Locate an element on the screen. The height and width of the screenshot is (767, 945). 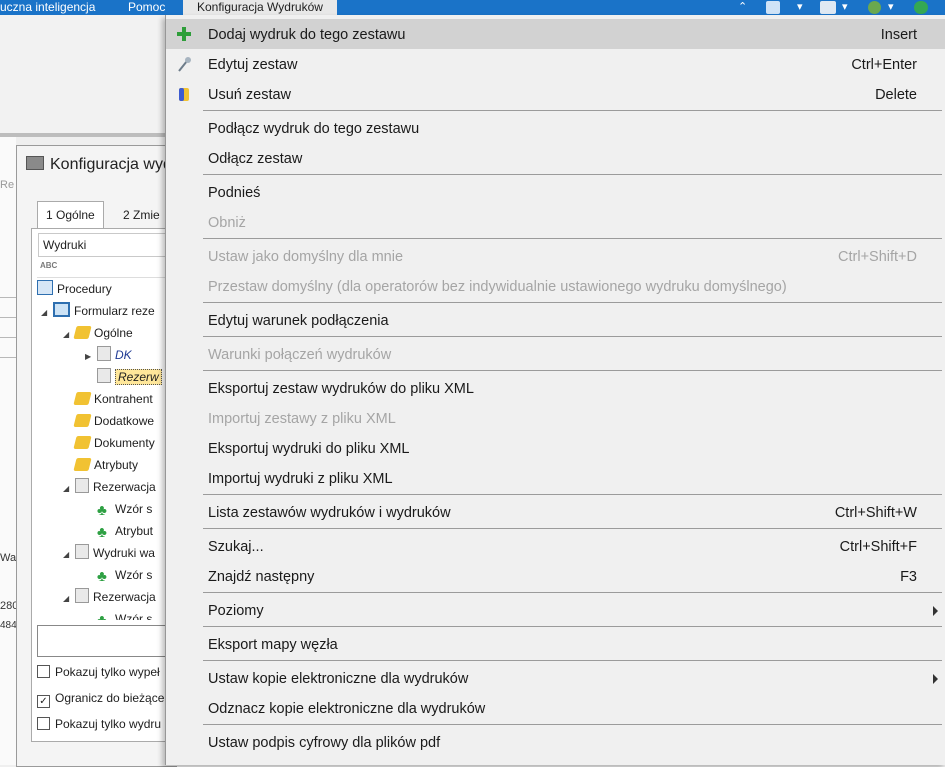
globe-icon is located at coordinates (874, 7).